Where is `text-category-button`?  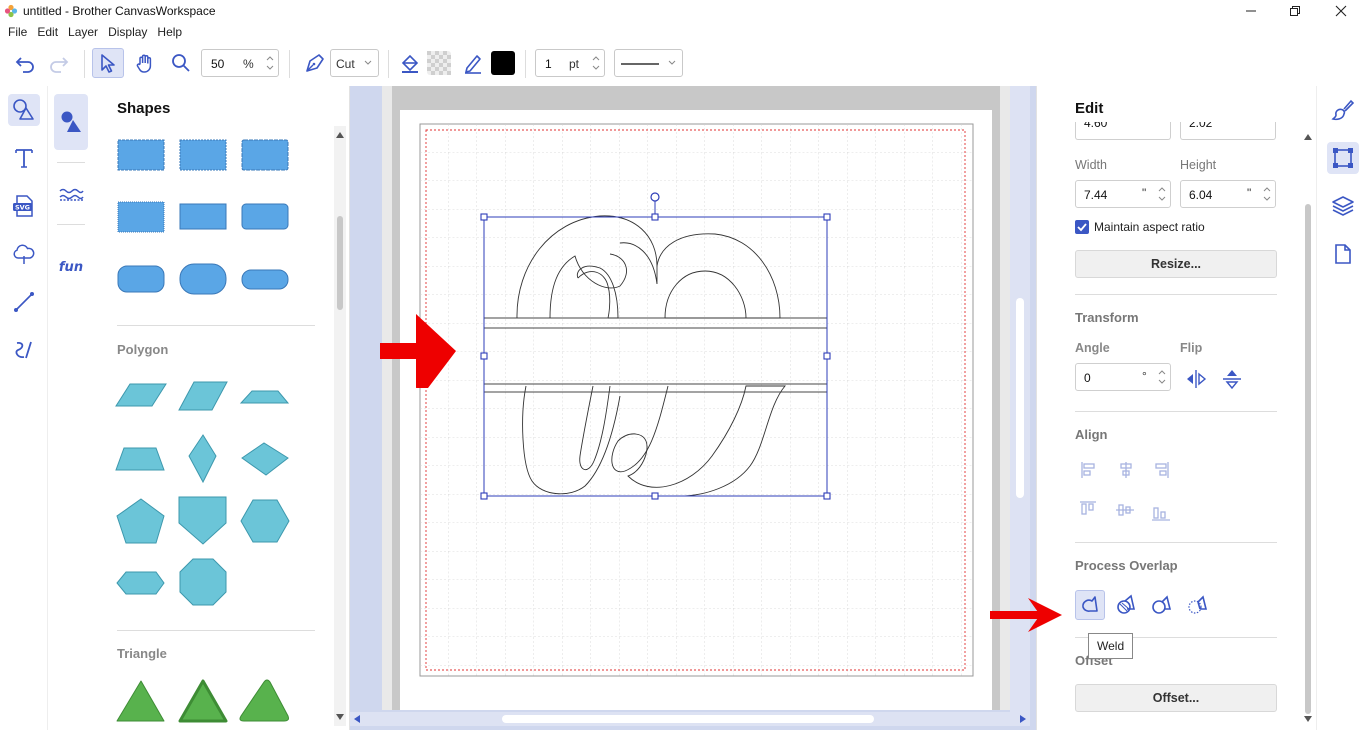
text-category-button is located at coordinates (24, 158).